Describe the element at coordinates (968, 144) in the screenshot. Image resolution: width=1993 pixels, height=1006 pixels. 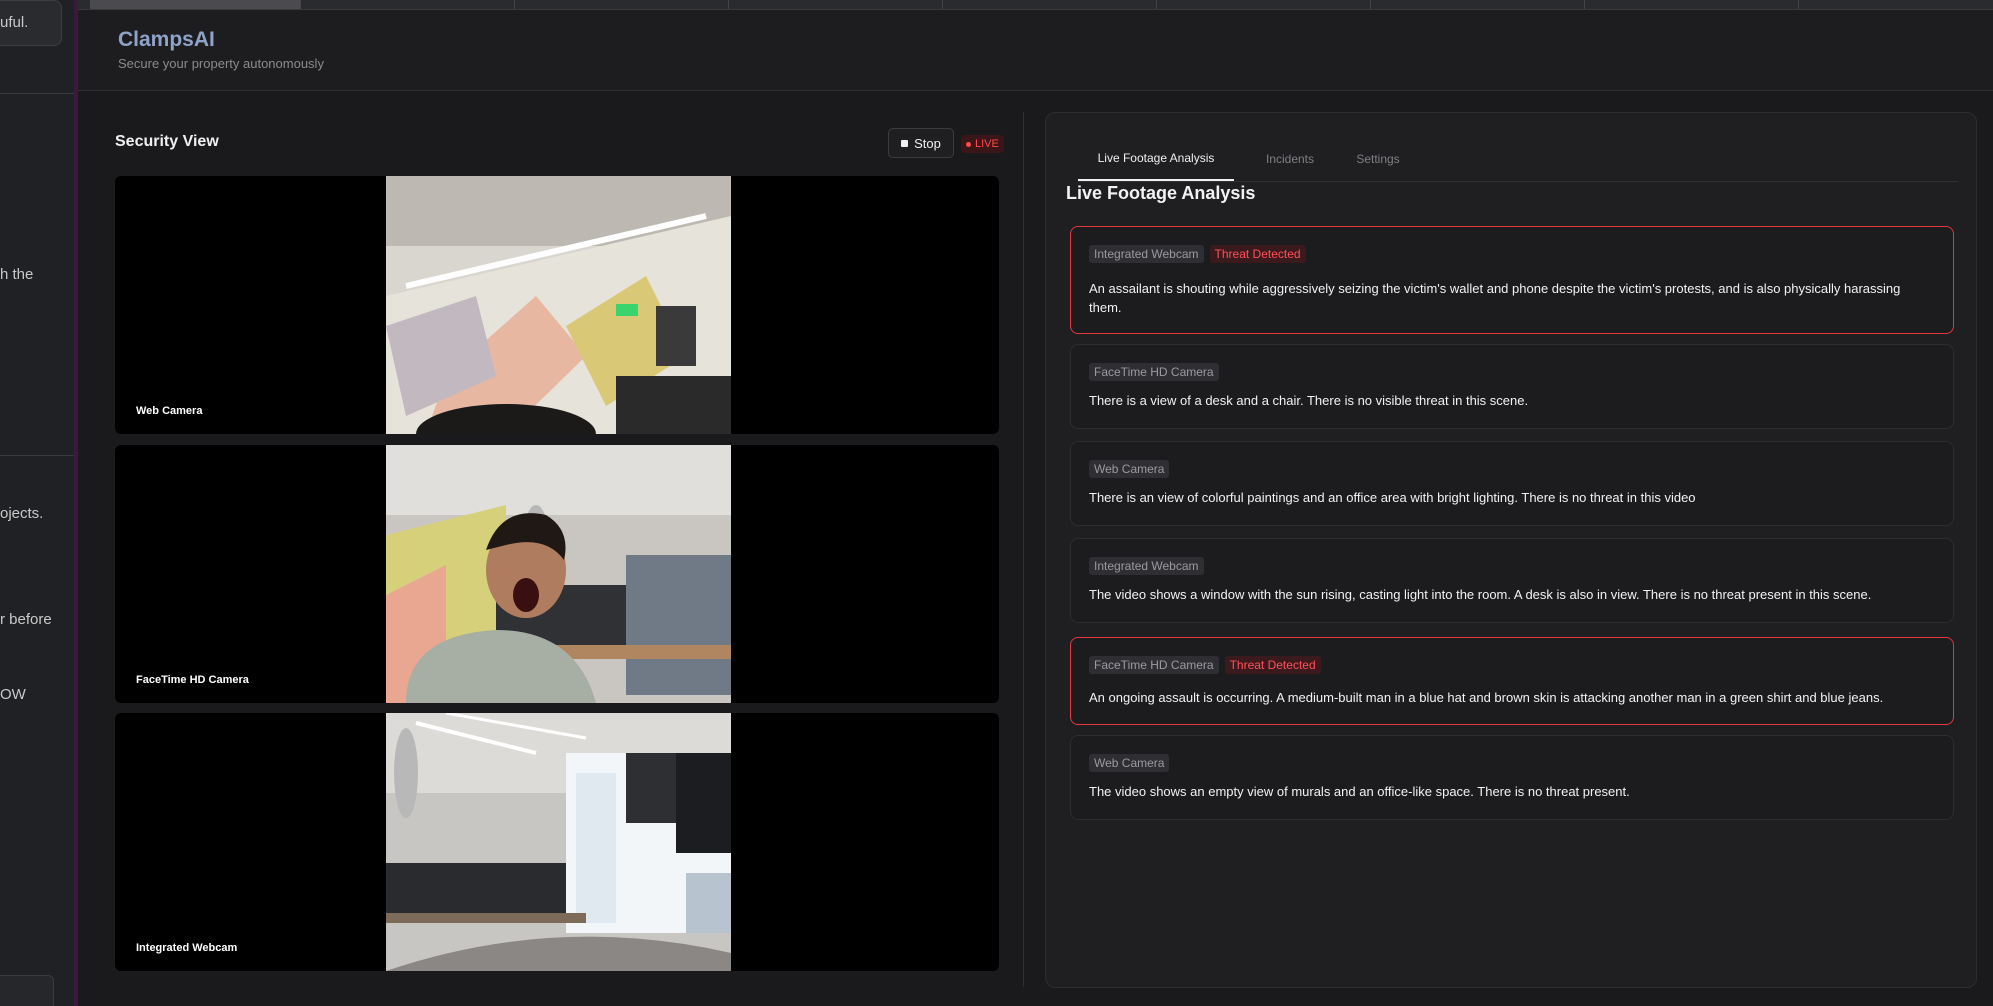
I see `live-dot-icon` at that location.